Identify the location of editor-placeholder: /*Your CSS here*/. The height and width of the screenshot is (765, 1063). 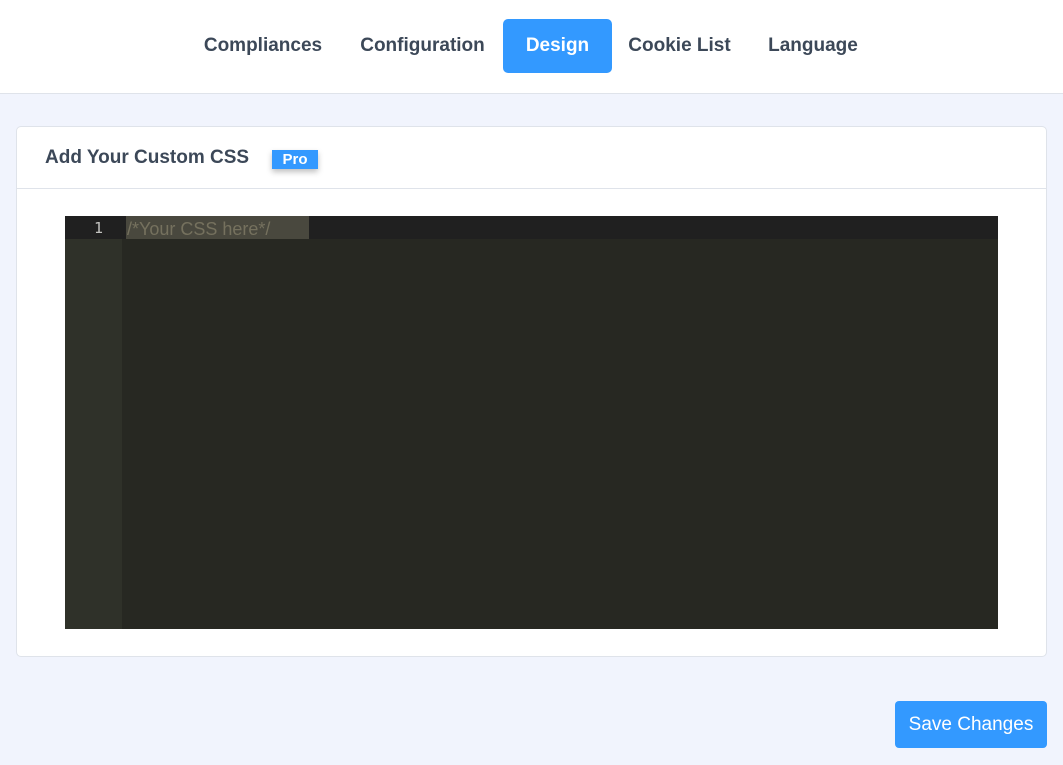
(199, 229).